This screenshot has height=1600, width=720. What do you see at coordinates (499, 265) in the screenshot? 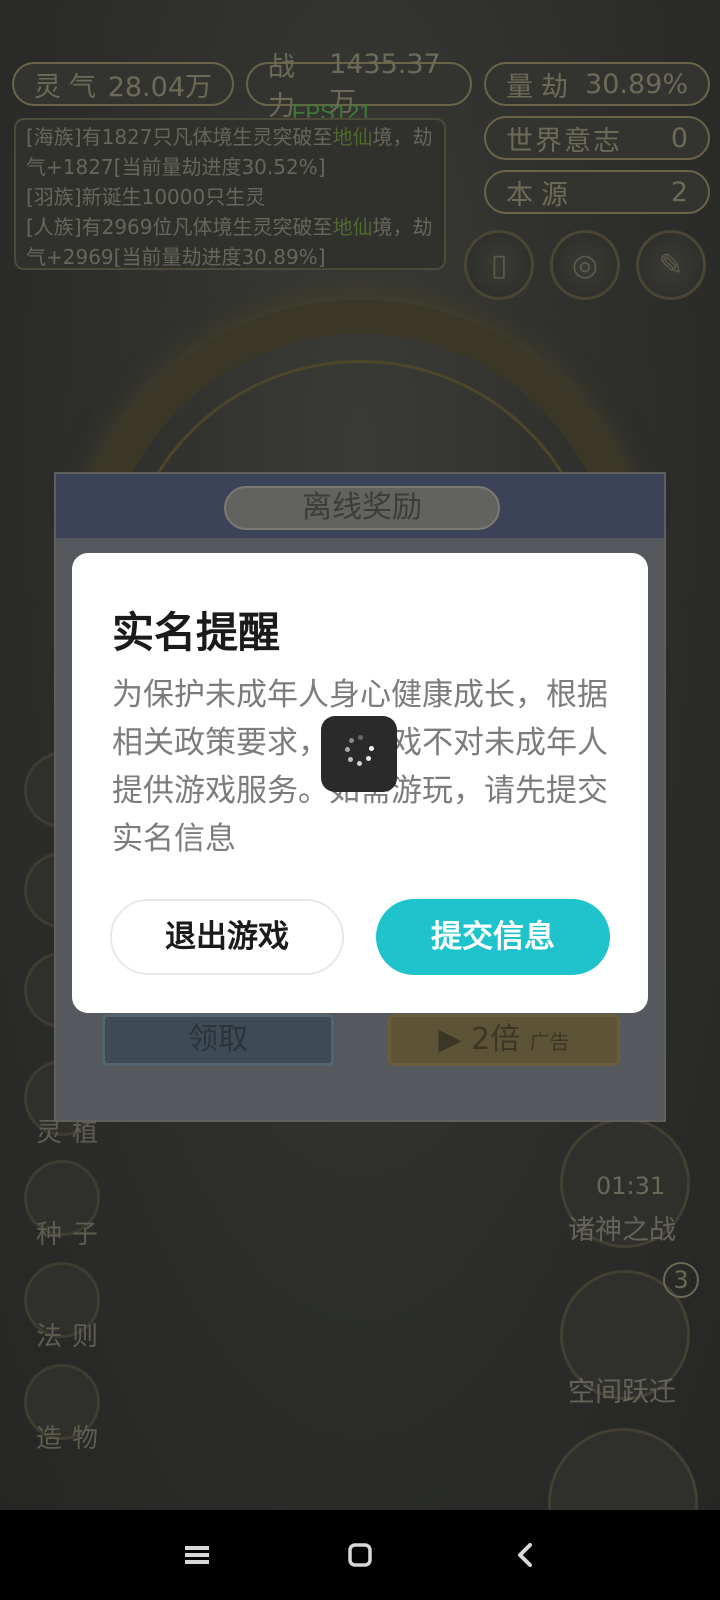
I see `card-icon: ▯` at bounding box center [499, 265].